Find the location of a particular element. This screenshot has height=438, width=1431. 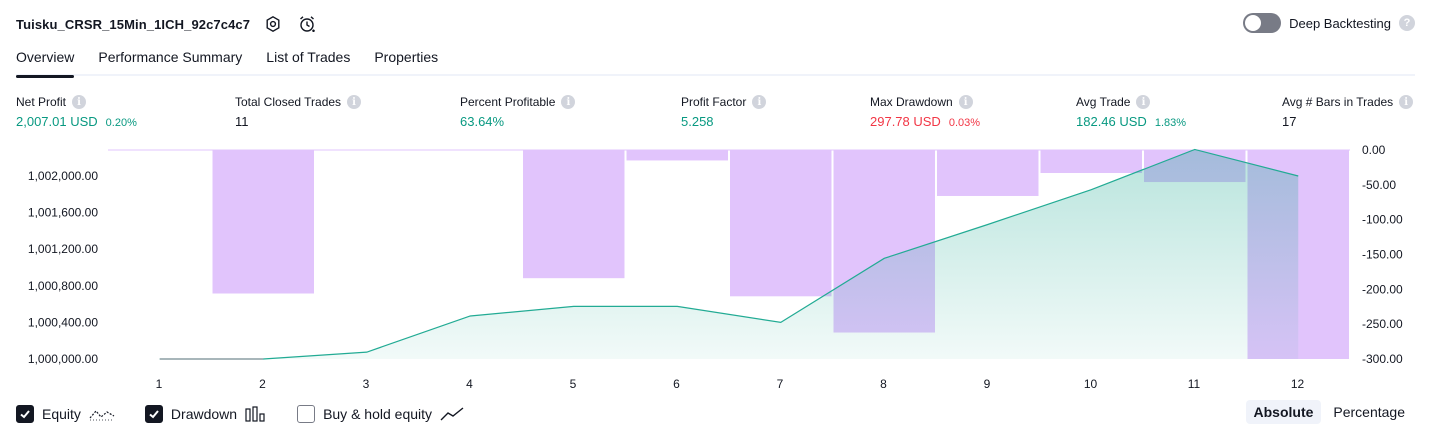

right-tick-label: -150.00 is located at coordinates (1382, 255).